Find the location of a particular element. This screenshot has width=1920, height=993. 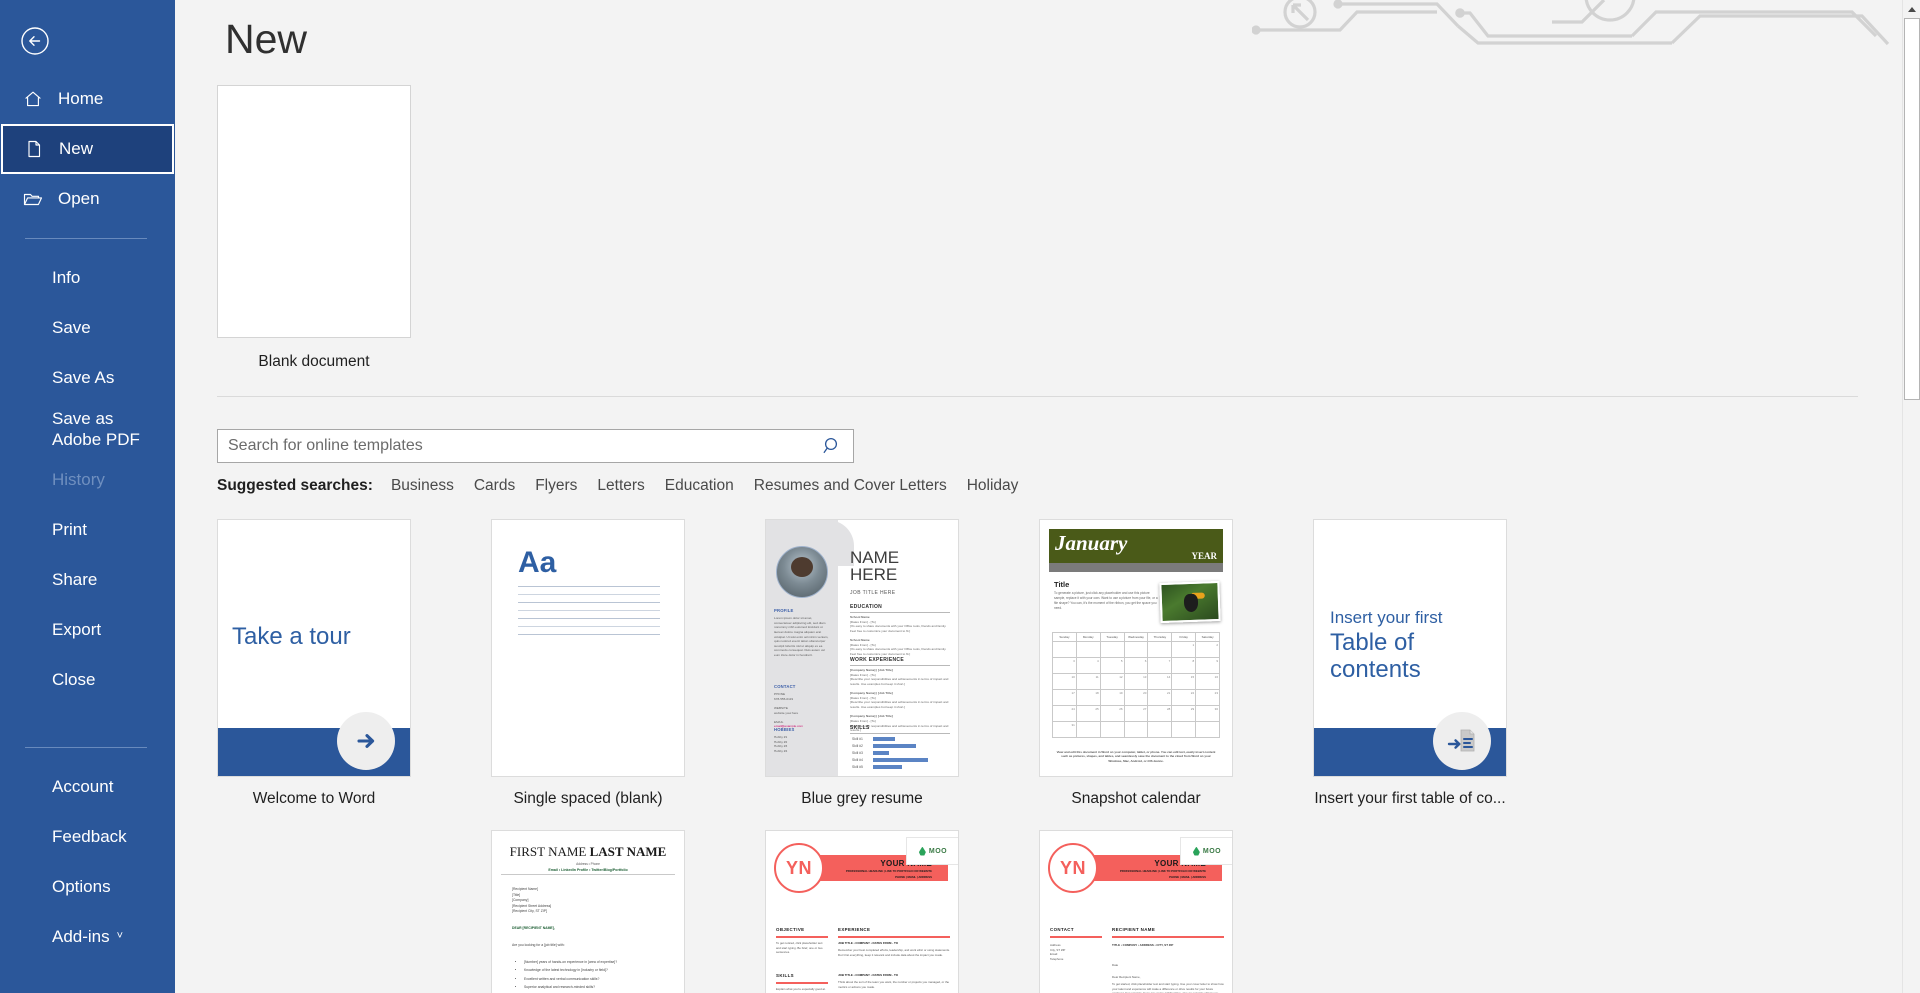

sidebar-item-export: Export is located at coordinates (87, 630).